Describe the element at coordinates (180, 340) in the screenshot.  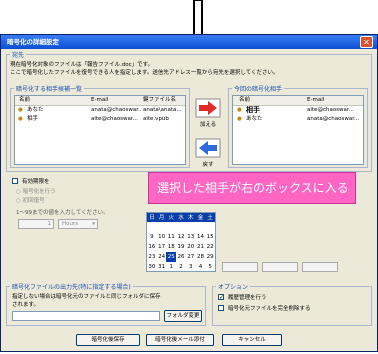
I see `encrypt-mail-button: 暗号化後メール添付` at that location.